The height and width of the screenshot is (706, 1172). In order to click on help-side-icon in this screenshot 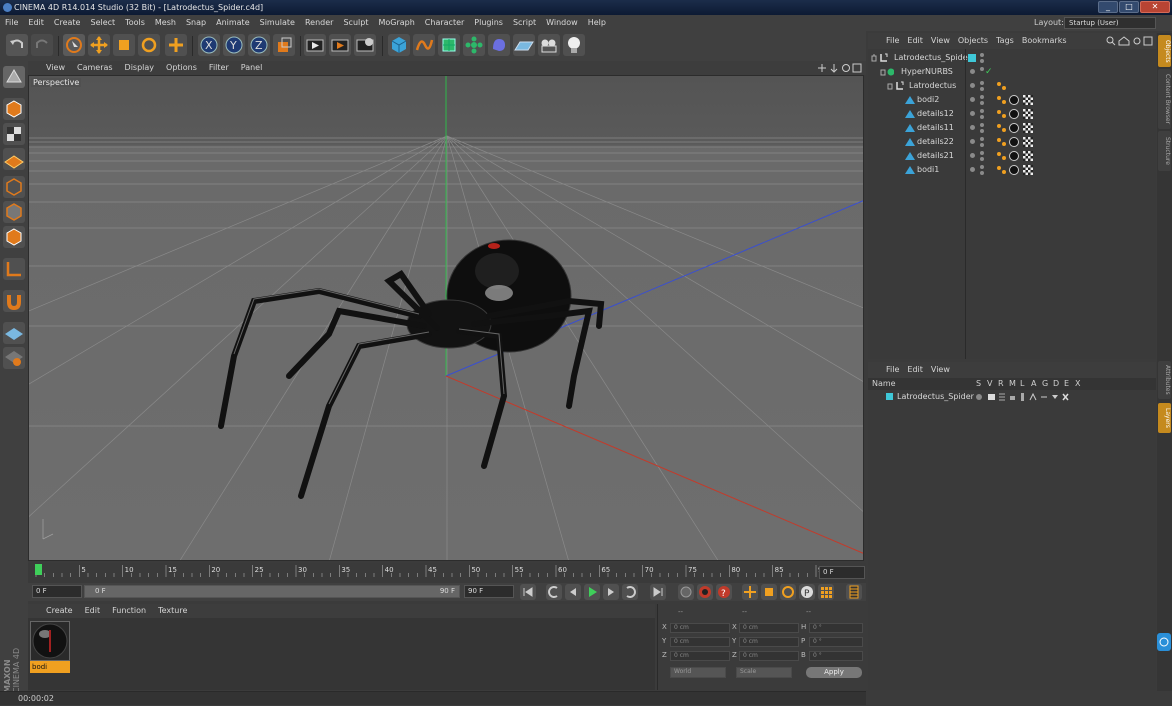, I will do `click(1164, 642)`.